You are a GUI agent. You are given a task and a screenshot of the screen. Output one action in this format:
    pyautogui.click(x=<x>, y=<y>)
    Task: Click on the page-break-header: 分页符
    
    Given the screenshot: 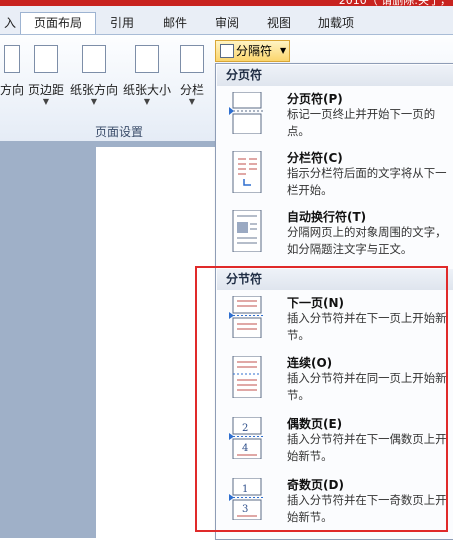 What is the action you would take?
    pyautogui.click(x=335, y=75)
    